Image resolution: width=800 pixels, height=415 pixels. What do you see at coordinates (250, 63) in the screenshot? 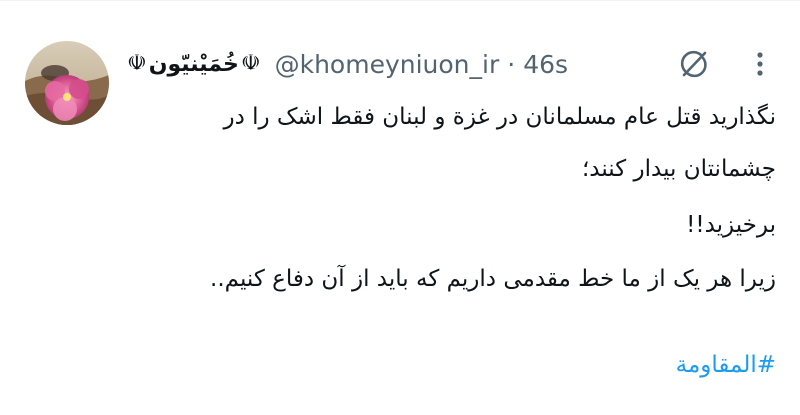
I see `emblem-right: ☫` at bounding box center [250, 63].